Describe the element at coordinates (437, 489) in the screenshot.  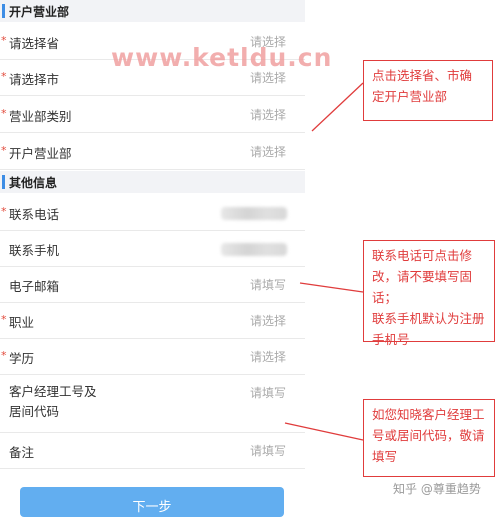
I see `zhihu-credit: 知乎 @尊重趋势` at that location.